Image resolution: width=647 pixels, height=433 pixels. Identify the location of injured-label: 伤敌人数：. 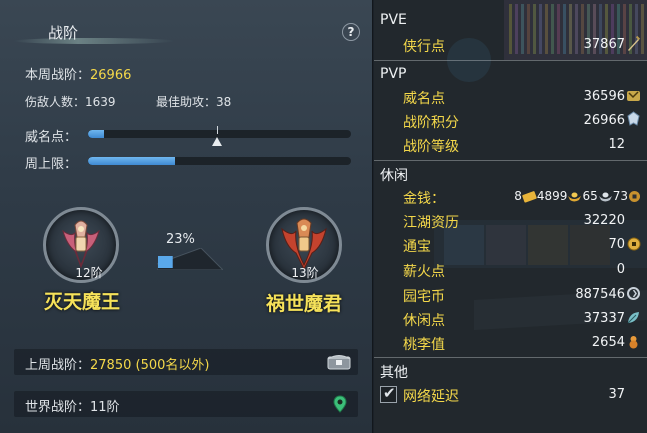
(55, 102).